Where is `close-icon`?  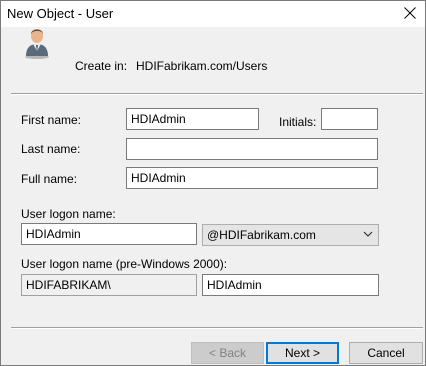
close-icon is located at coordinates (410, 13).